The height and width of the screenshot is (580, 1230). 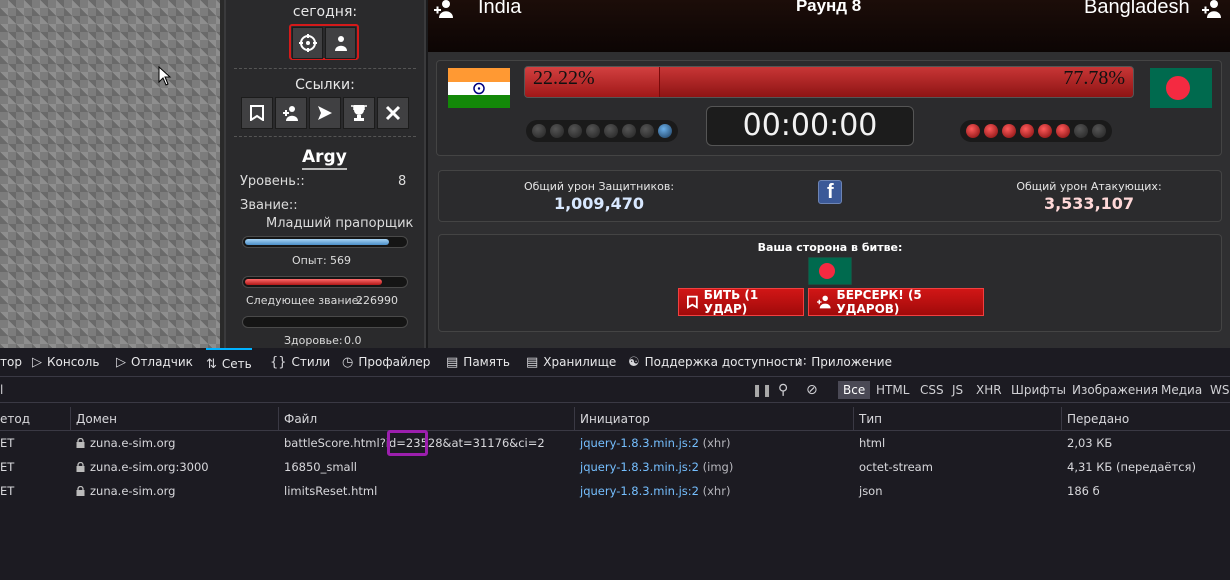 What do you see at coordinates (602, 131) in the screenshot?
I see `defender-round-dots` at bounding box center [602, 131].